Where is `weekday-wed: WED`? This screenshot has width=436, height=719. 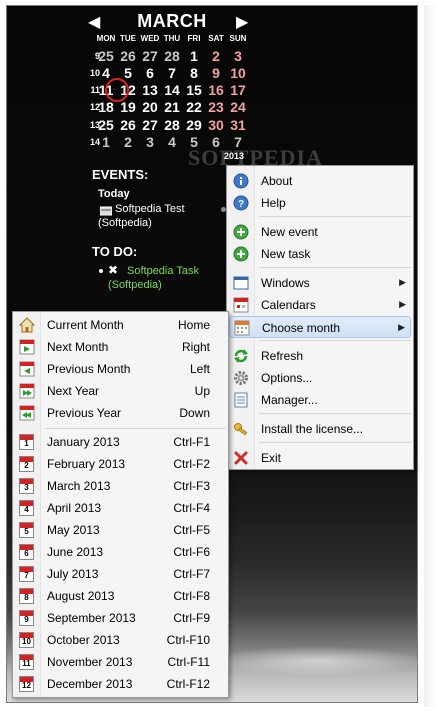 weekday-wed: WED is located at coordinates (150, 38).